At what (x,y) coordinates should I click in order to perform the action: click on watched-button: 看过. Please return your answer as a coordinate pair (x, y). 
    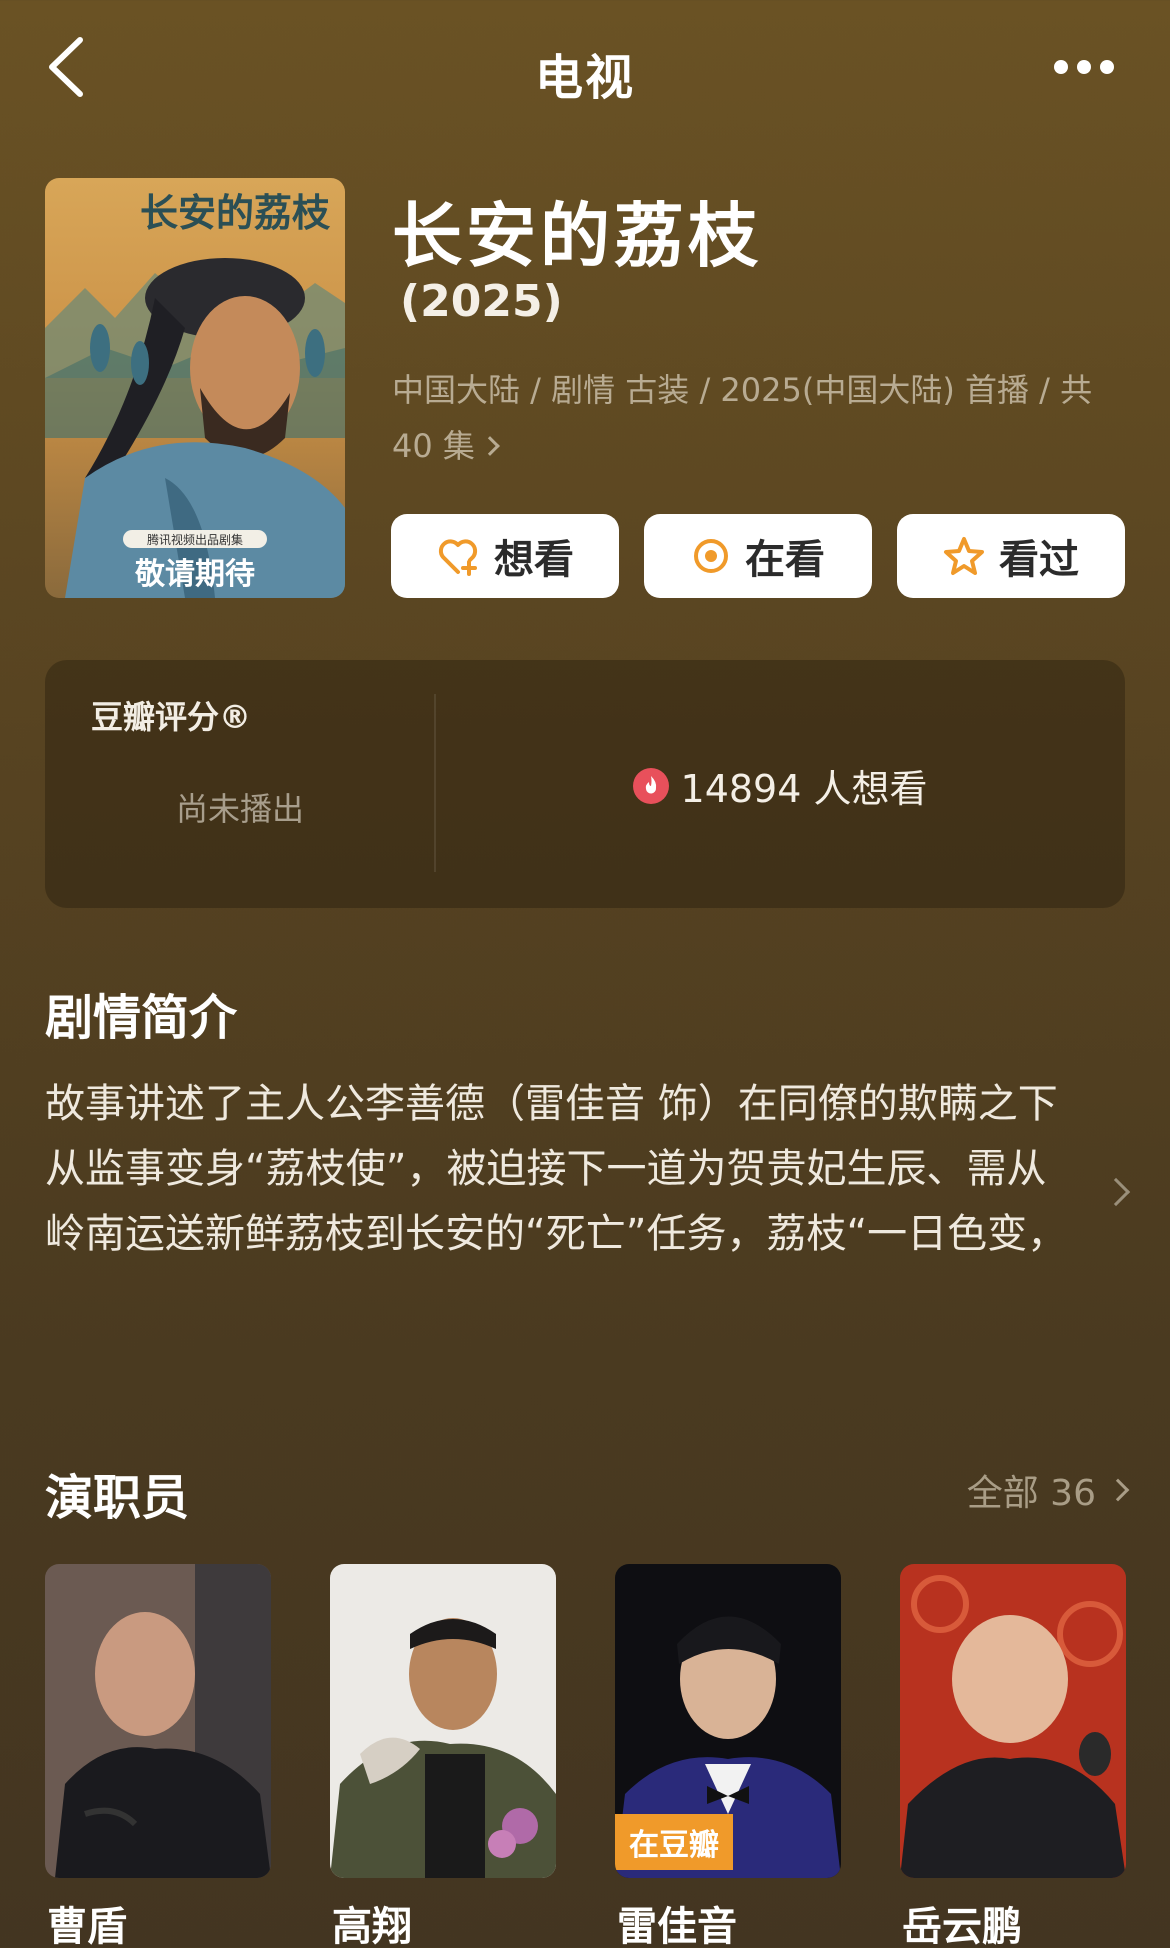
    Looking at the image, I should click on (1011, 556).